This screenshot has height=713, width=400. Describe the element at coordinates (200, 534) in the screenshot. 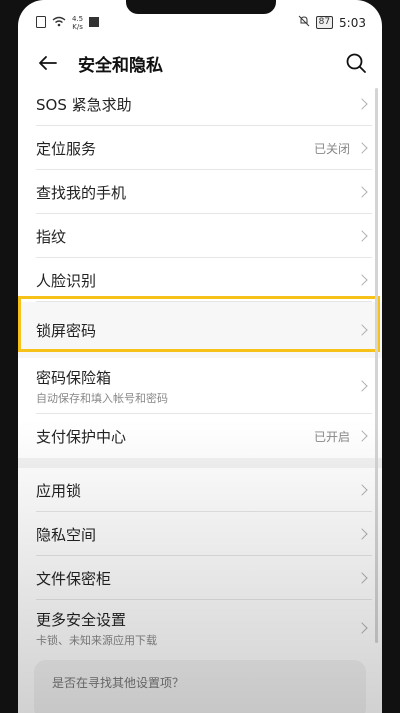

I see `list-item-private-space: 隐私空间` at that location.